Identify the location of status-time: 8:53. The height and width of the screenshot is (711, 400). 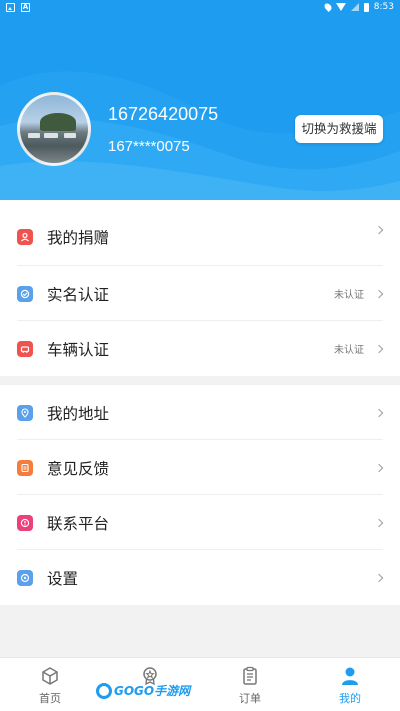
(383, 7).